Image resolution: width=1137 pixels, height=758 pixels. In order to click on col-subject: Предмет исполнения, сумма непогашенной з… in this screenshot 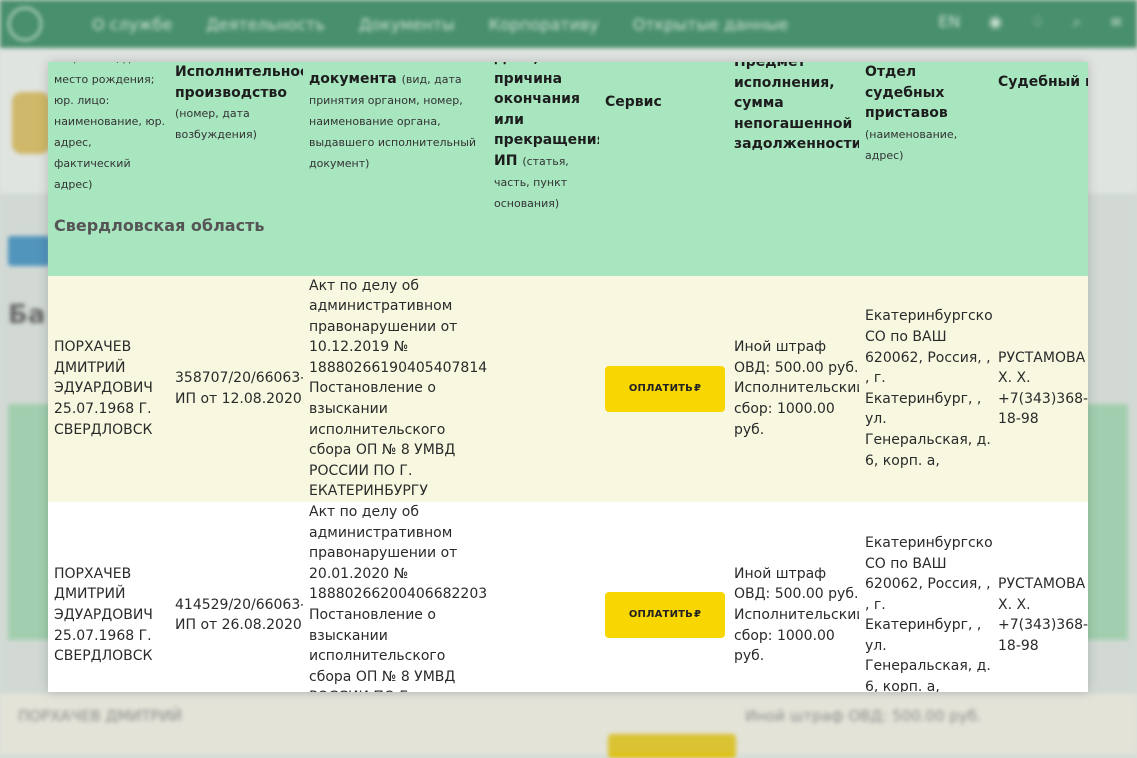, I will do `click(793, 138)`.